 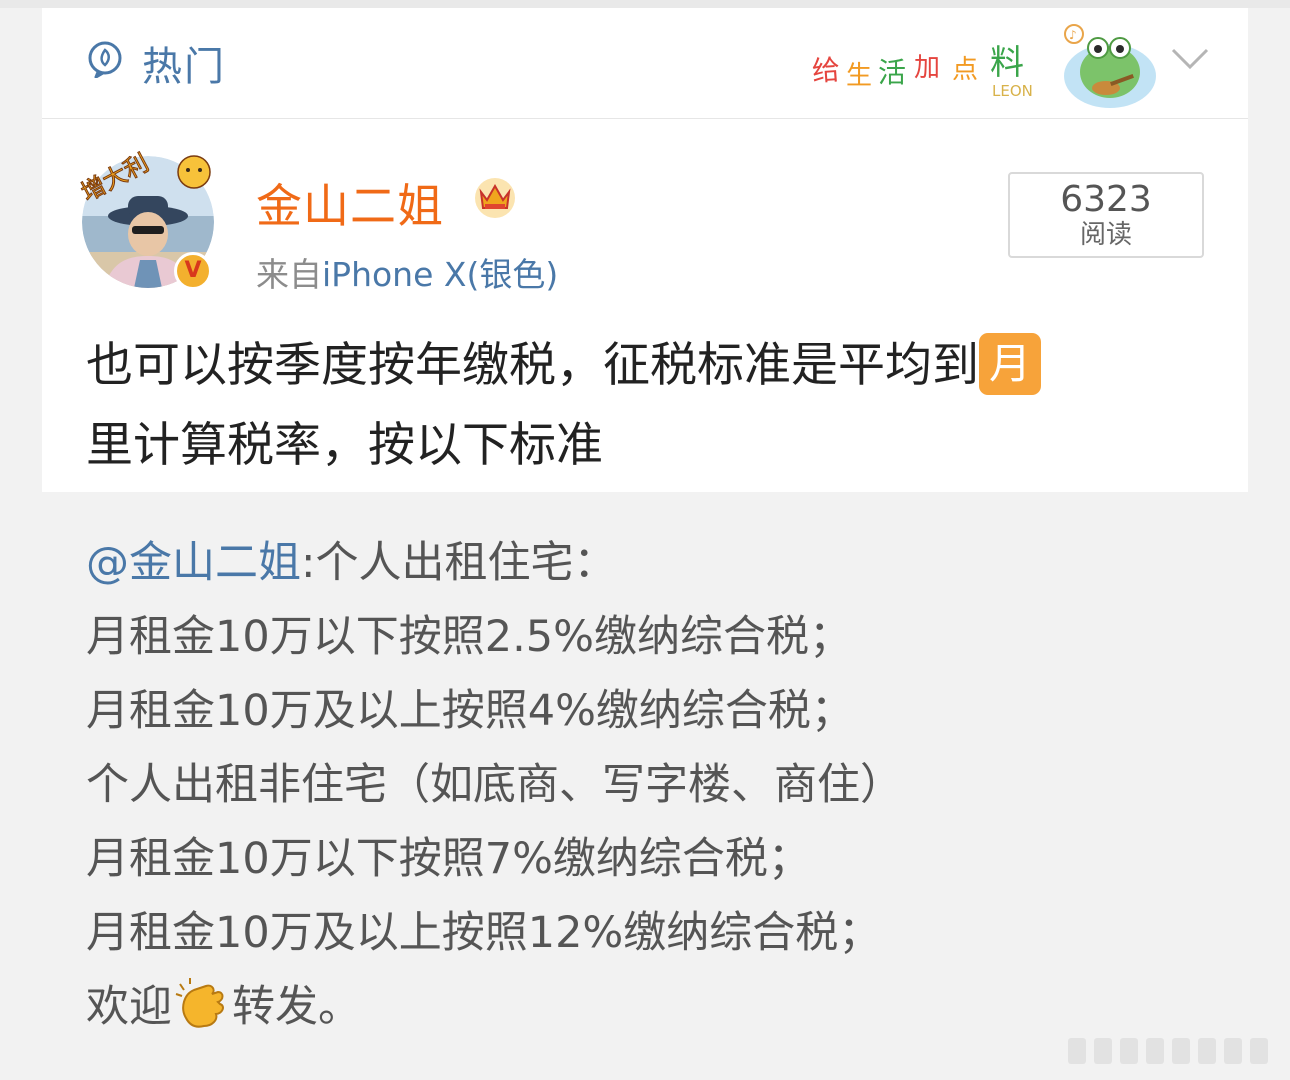 I want to click on deco-sub-text: LEON, so click(x=1012, y=91).